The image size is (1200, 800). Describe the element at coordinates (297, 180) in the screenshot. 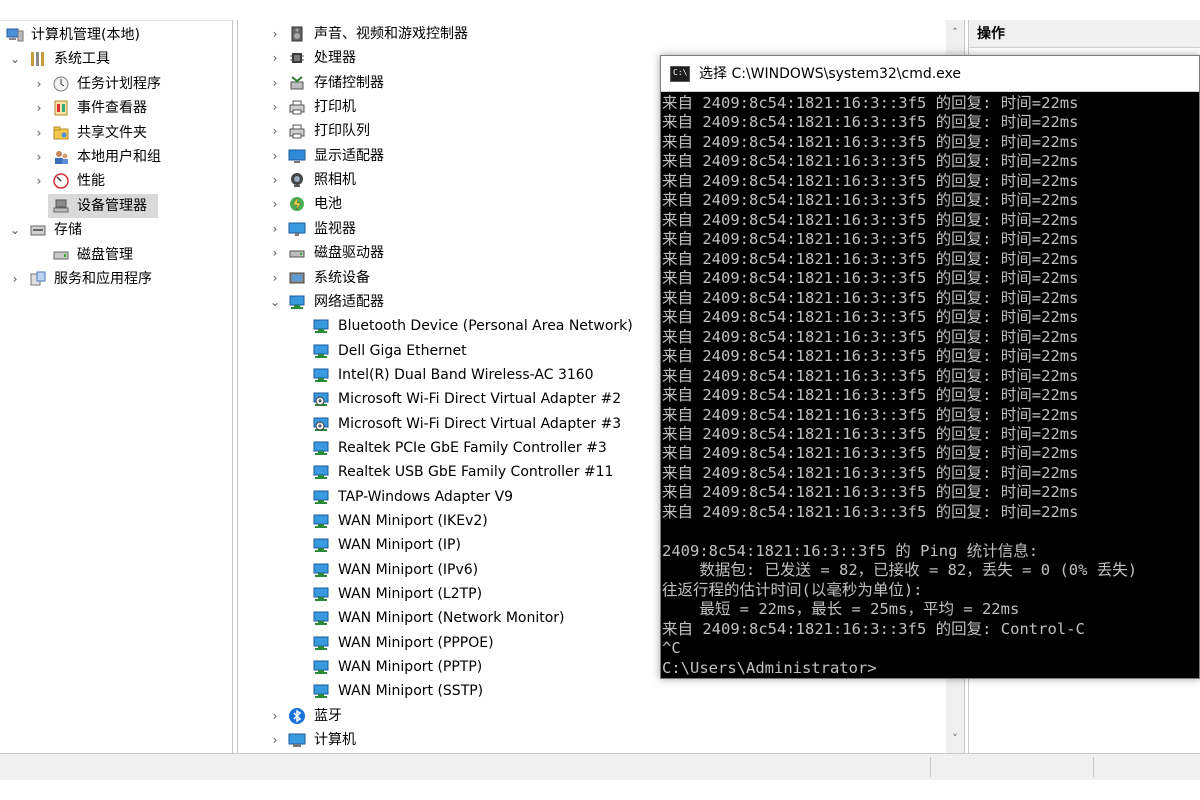

I see `camera-icon` at that location.